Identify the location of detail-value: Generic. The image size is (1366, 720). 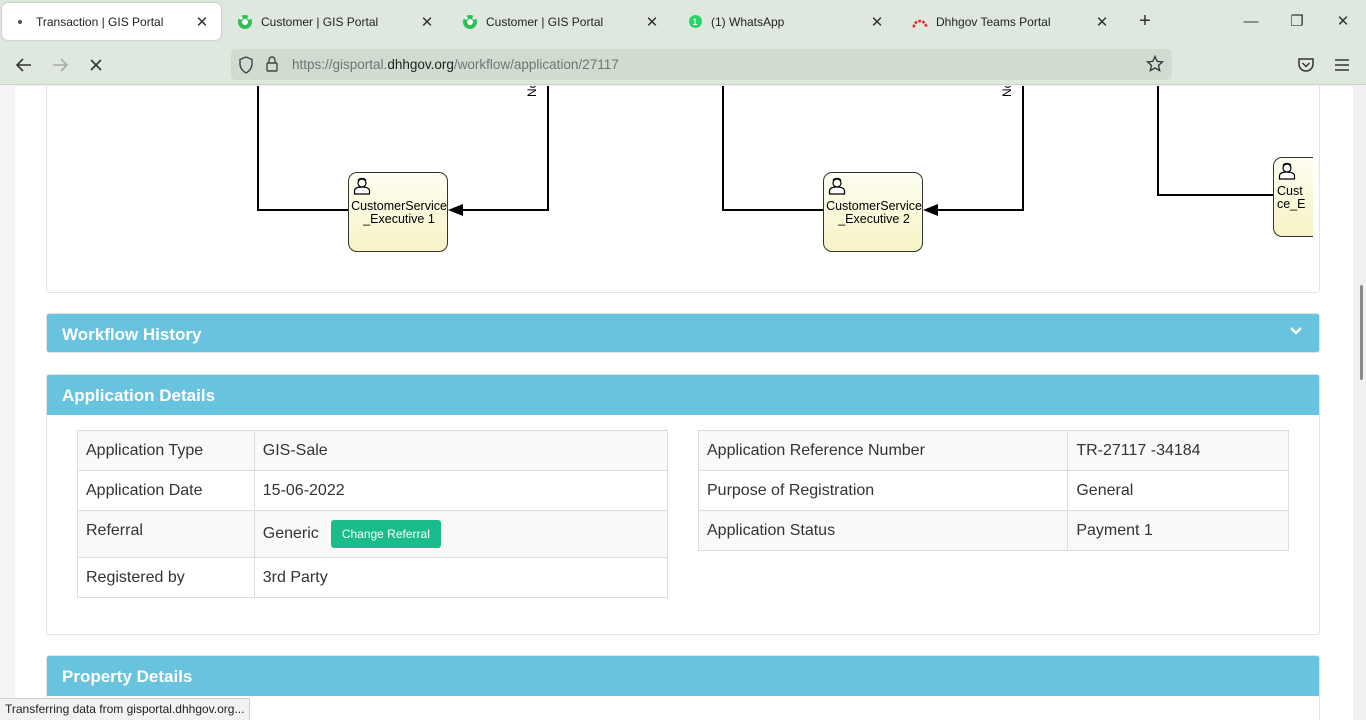
(290, 534).